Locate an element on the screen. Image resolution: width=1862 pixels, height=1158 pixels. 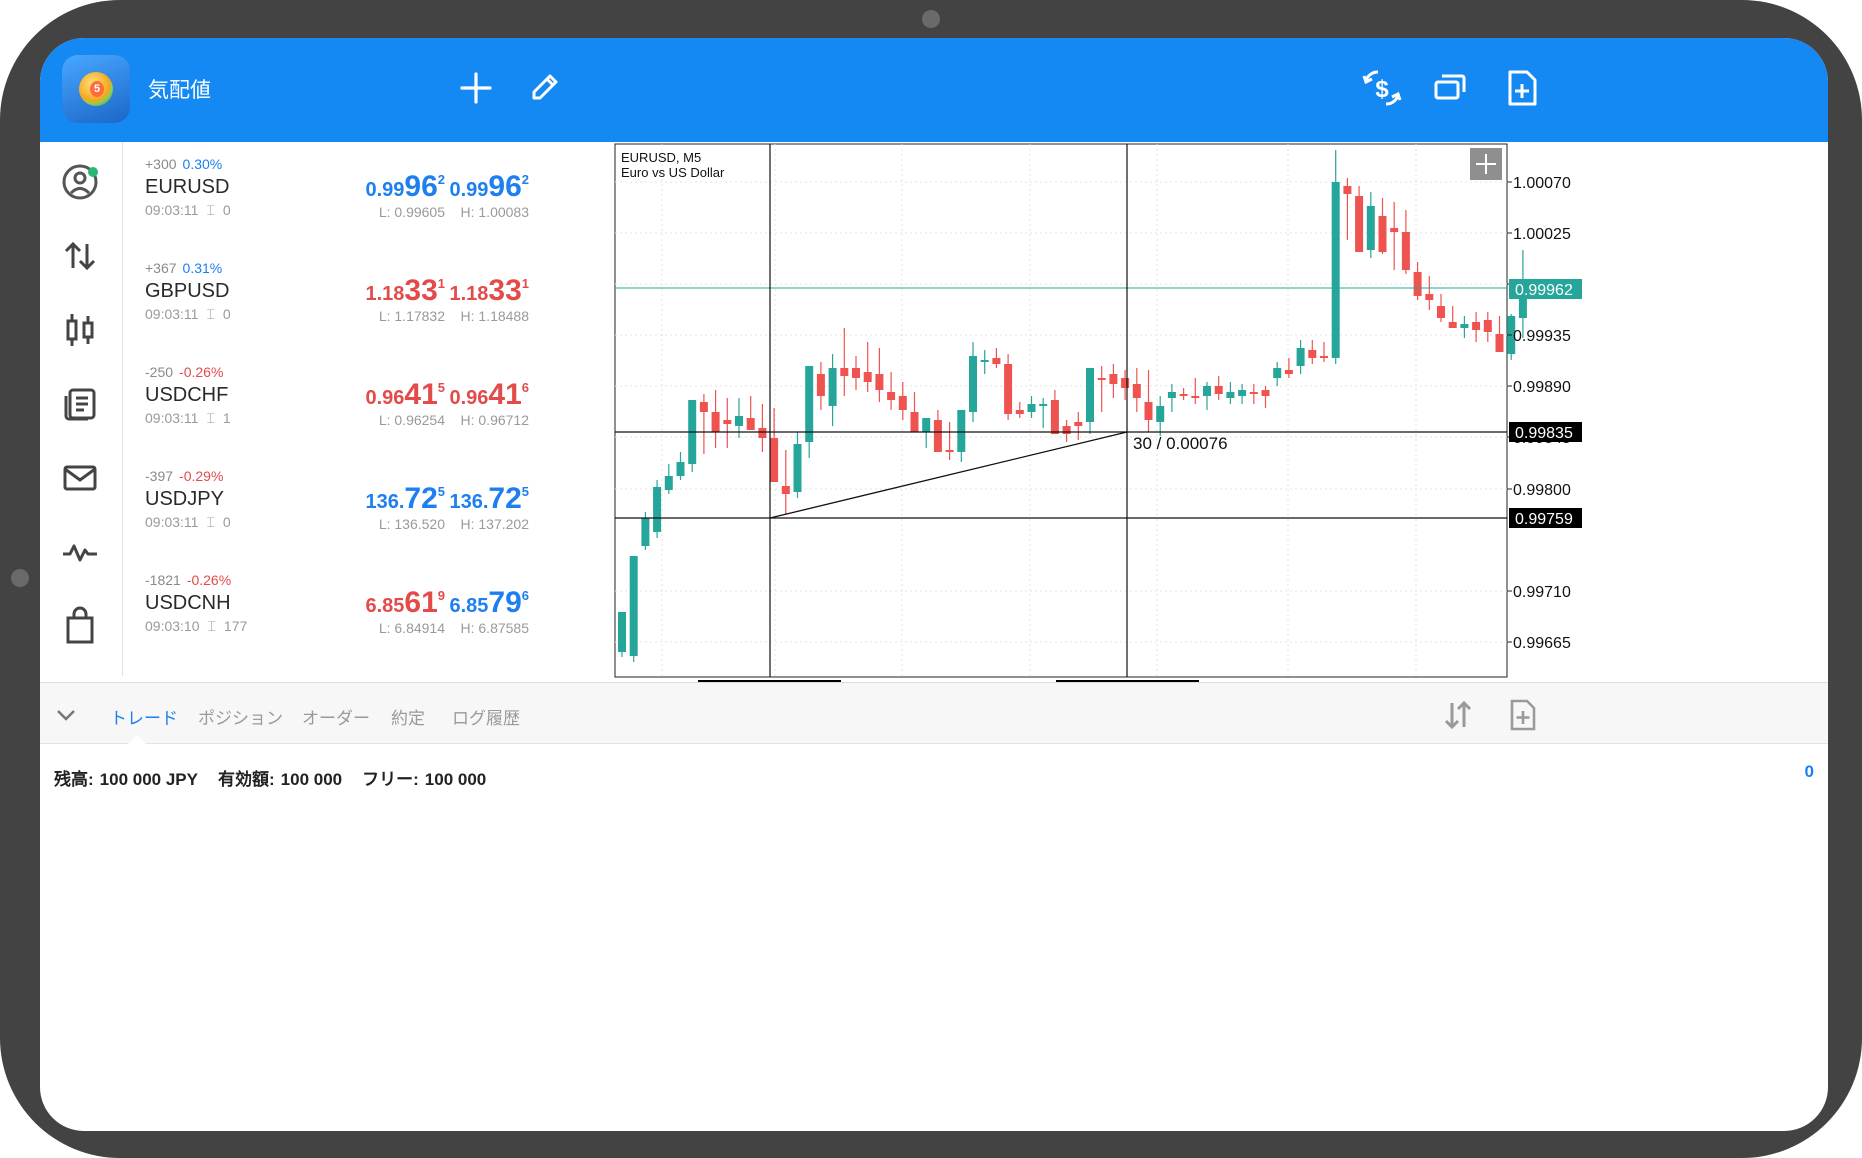
tab-orders: オーダー is located at coordinates (336, 716).